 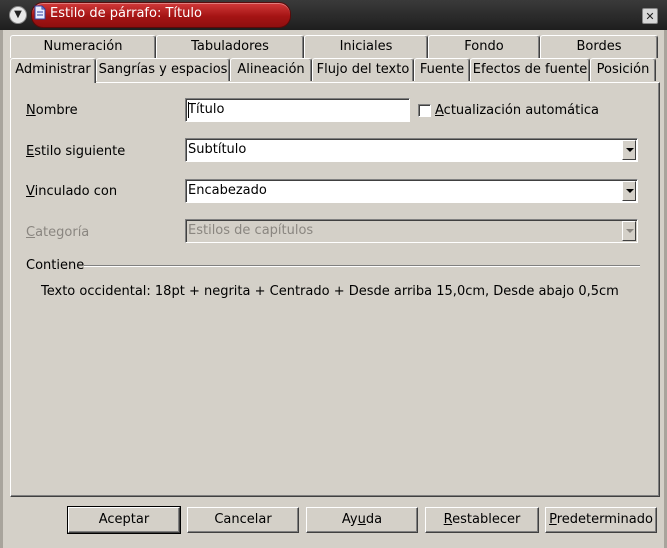 I want to click on ok-button: Aceptar, so click(x=124, y=520).